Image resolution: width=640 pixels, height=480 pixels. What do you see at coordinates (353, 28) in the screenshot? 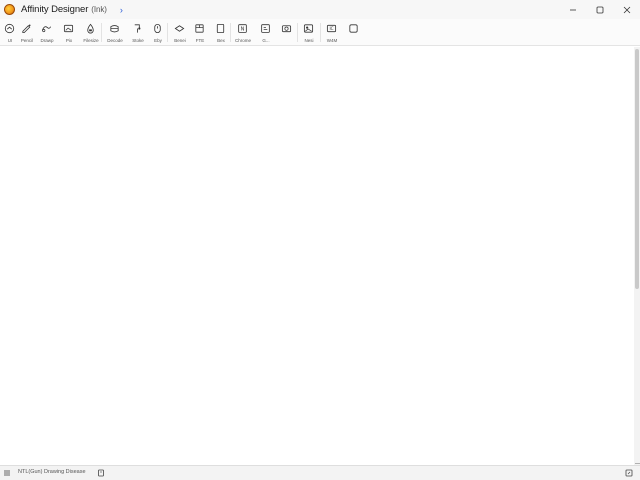
I see `square-icon` at bounding box center [353, 28].